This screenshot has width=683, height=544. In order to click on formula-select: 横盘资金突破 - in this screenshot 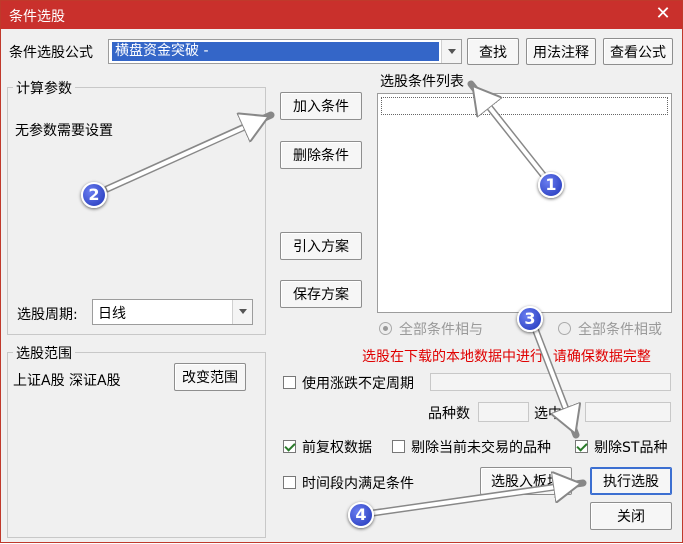, I will do `click(285, 51)`.